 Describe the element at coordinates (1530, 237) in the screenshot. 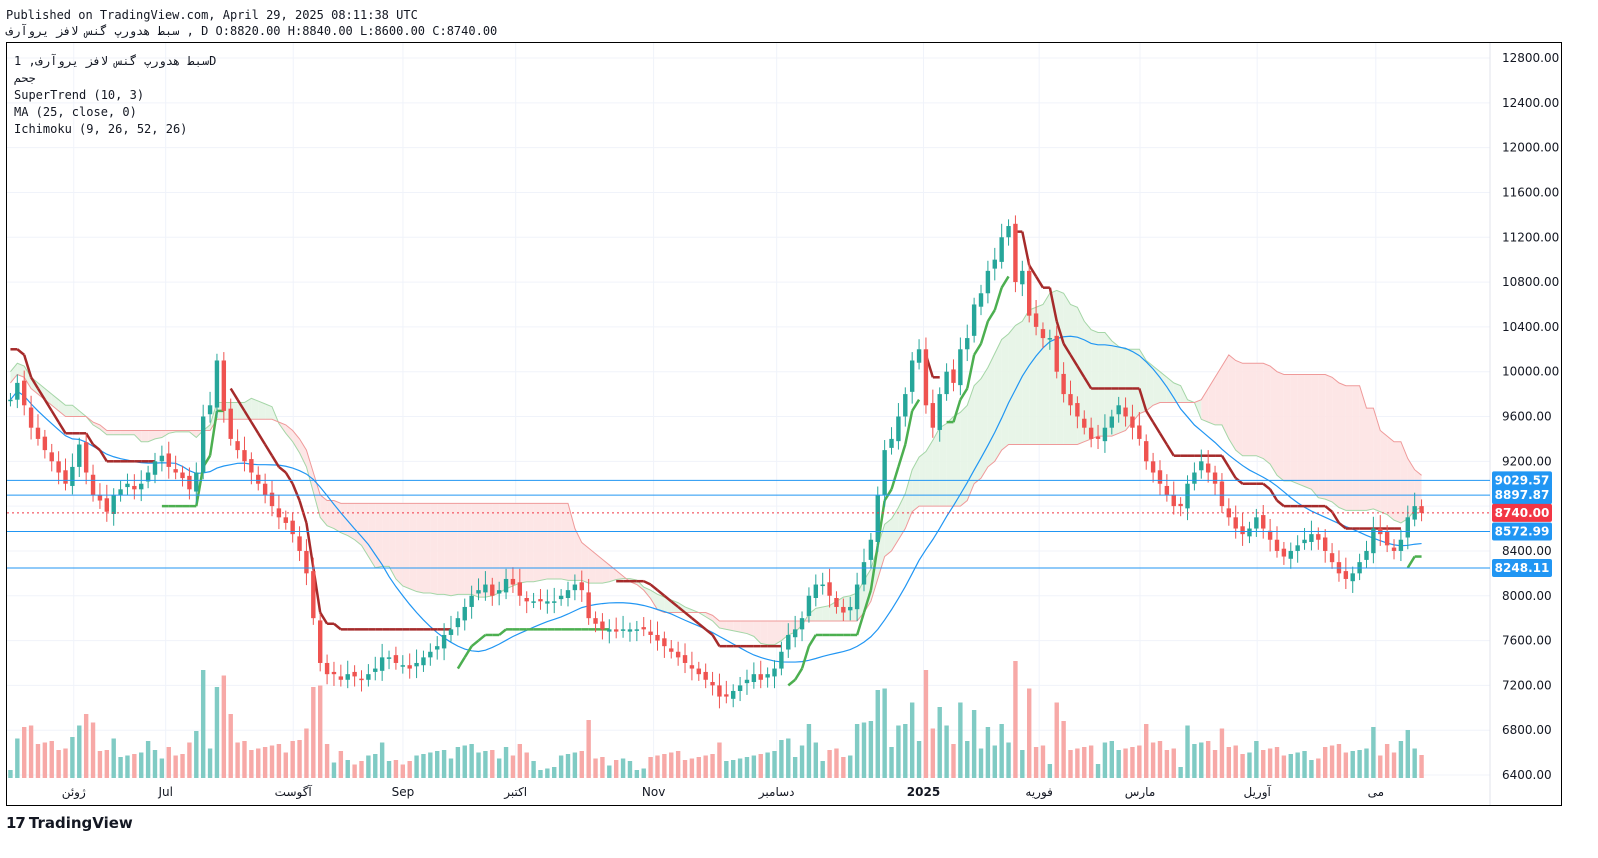

I see `y-tick-label: 11200.00` at that location.